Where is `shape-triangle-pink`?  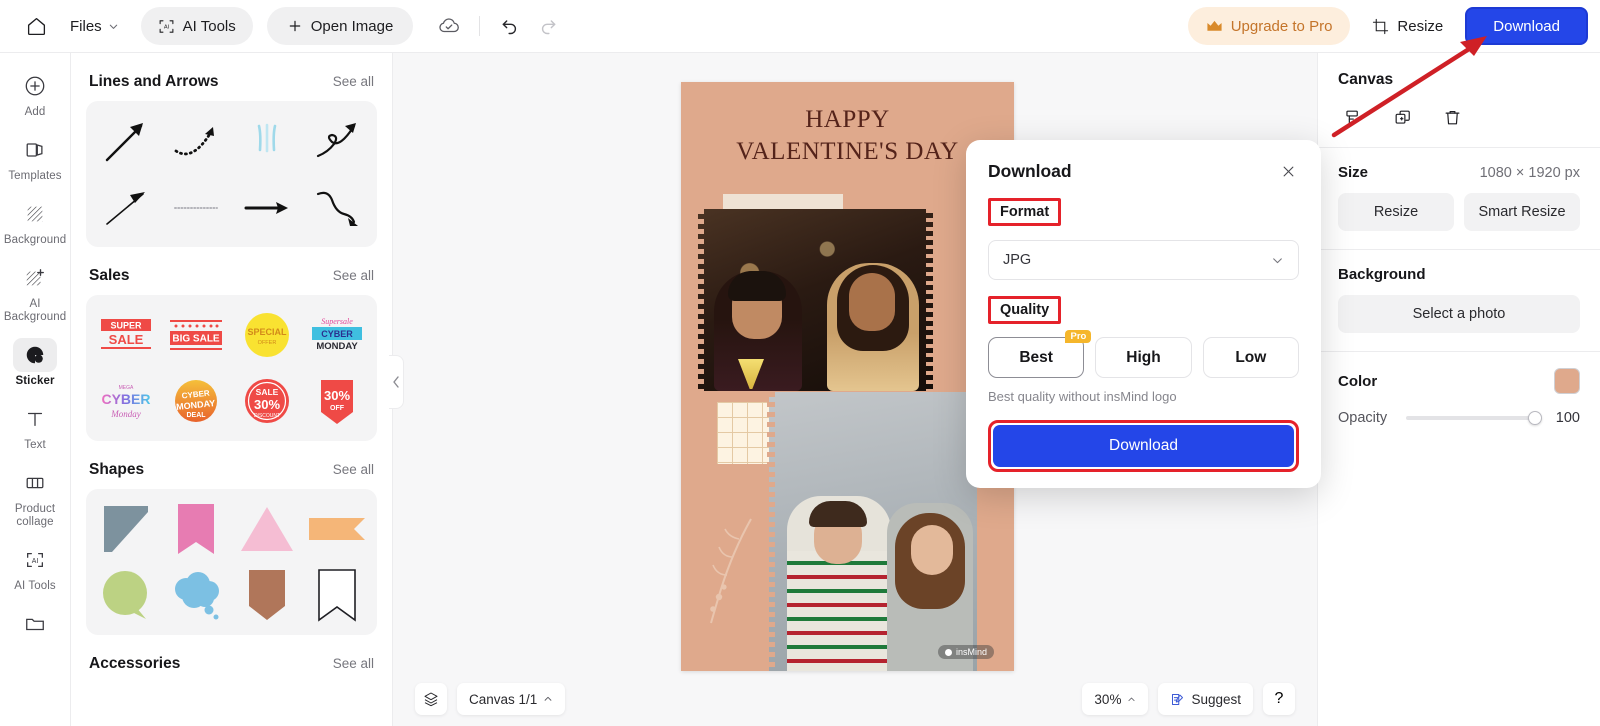 shape-triangle-pink is located at coordinates (267, 529).